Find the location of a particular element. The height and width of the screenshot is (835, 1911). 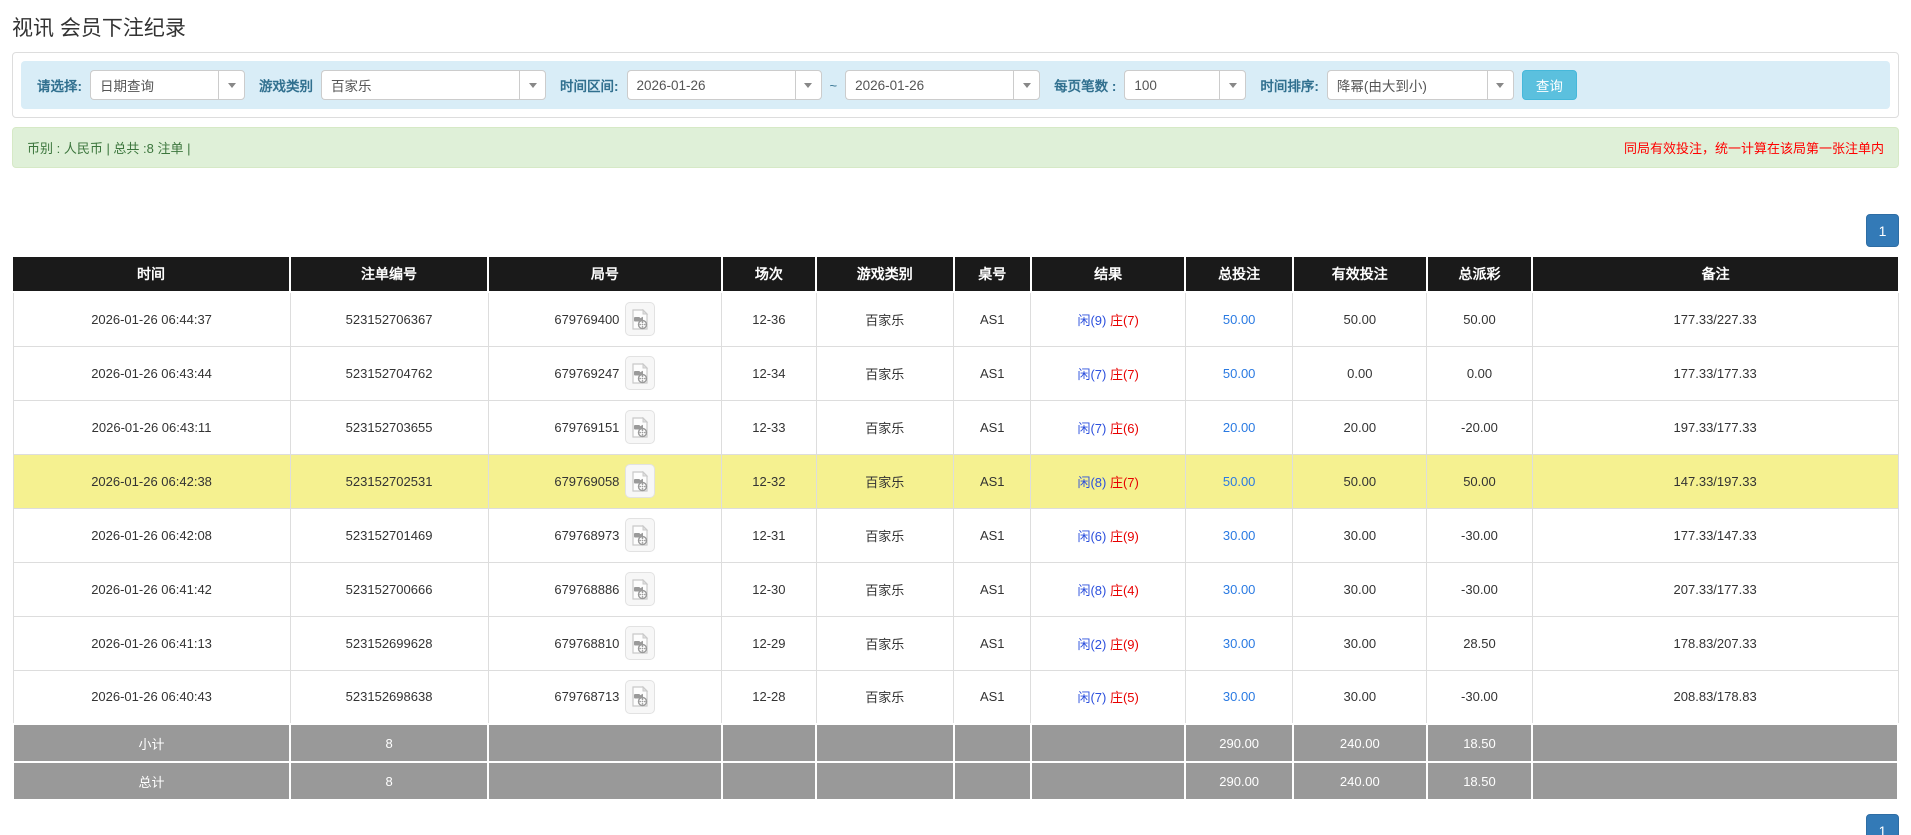

cell-round-id: 679769058 is located at coordinates (605, 481).